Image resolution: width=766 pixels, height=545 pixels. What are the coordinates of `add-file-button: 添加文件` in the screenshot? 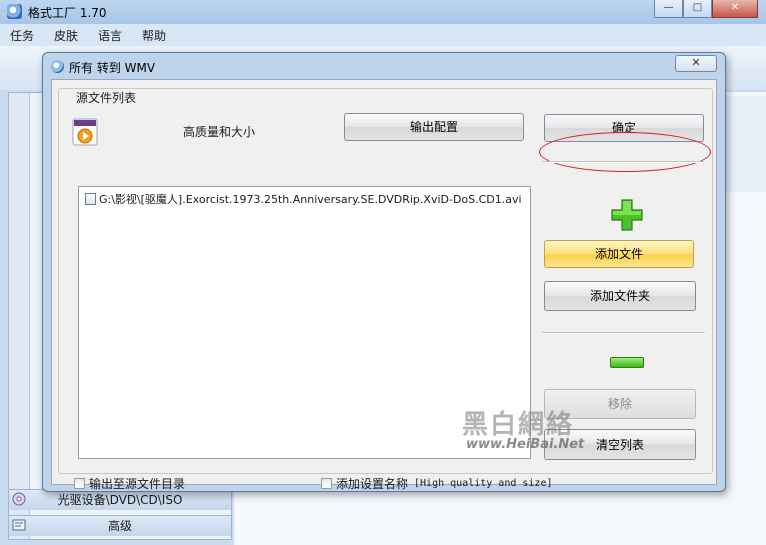 It's located at (619, 254).